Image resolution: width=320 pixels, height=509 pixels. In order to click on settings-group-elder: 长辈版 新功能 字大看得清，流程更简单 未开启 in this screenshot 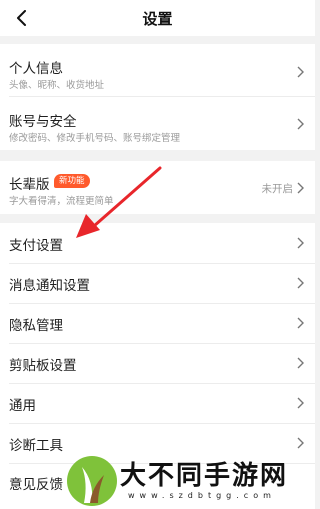, I will do `click(157, 187)`.